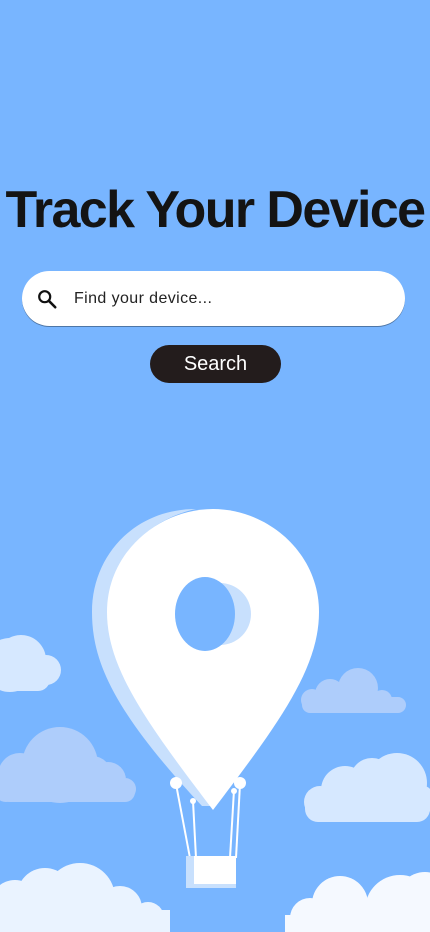 Image resolution: width=430 pixels, height=932 pixels. I want to click on search-button: Search, so click(215, 364).